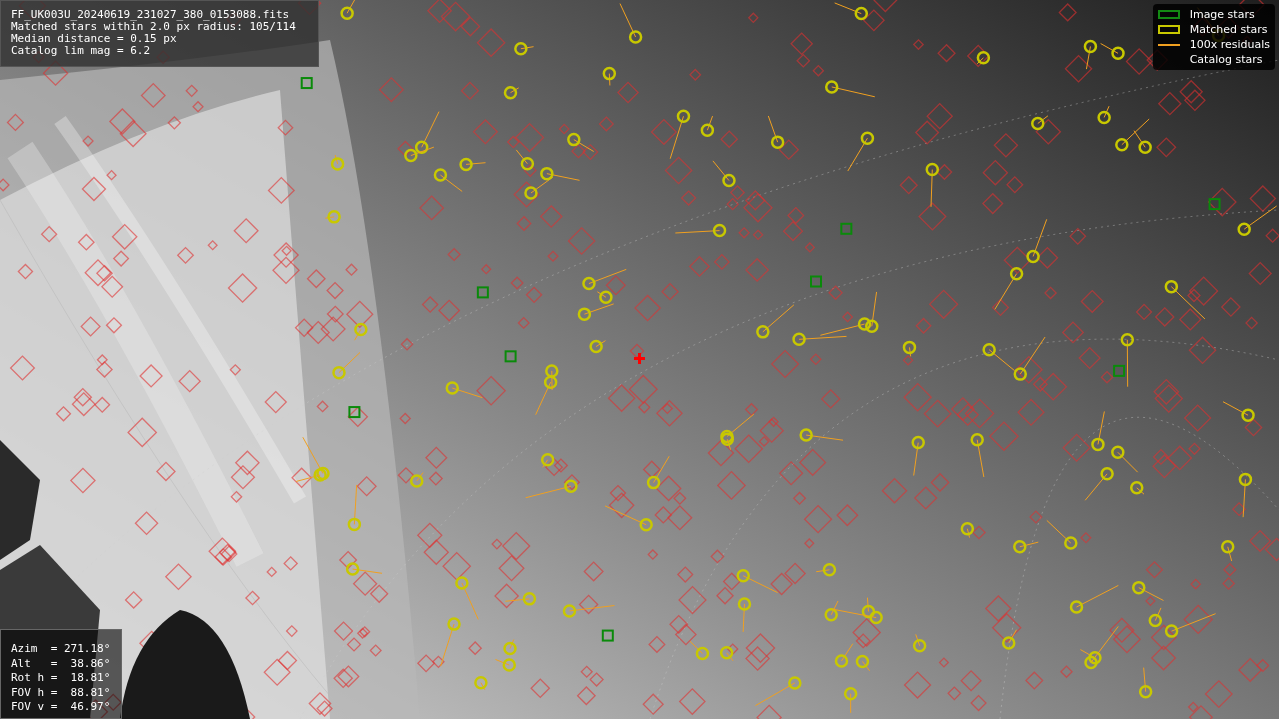 This screenshot has width=1279, height=719. I want to click on pointing-text: Rot h = 18.81°, so click(61, 678).